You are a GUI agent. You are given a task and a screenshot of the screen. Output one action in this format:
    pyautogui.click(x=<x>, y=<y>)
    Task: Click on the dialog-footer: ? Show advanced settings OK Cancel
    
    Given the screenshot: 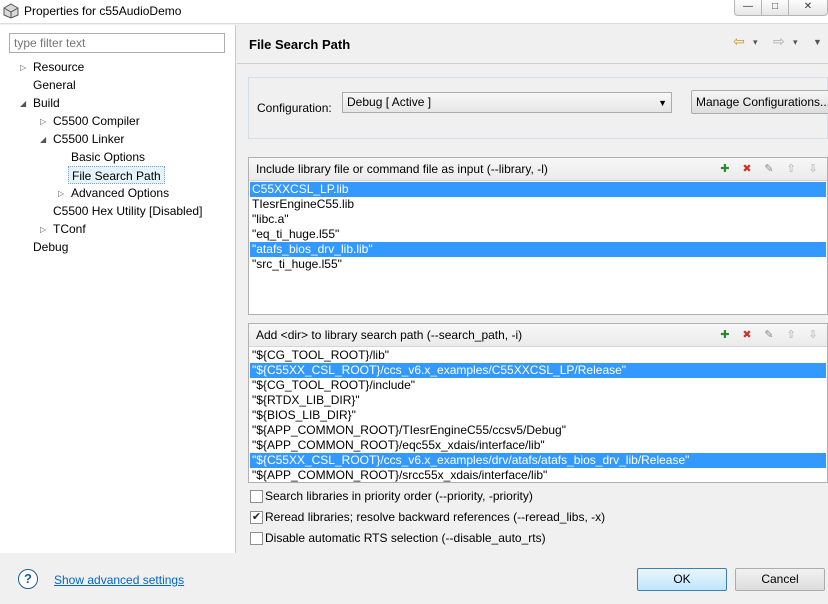 What is the action you would take?
    pyautogui.click(x=414, y=578)
    